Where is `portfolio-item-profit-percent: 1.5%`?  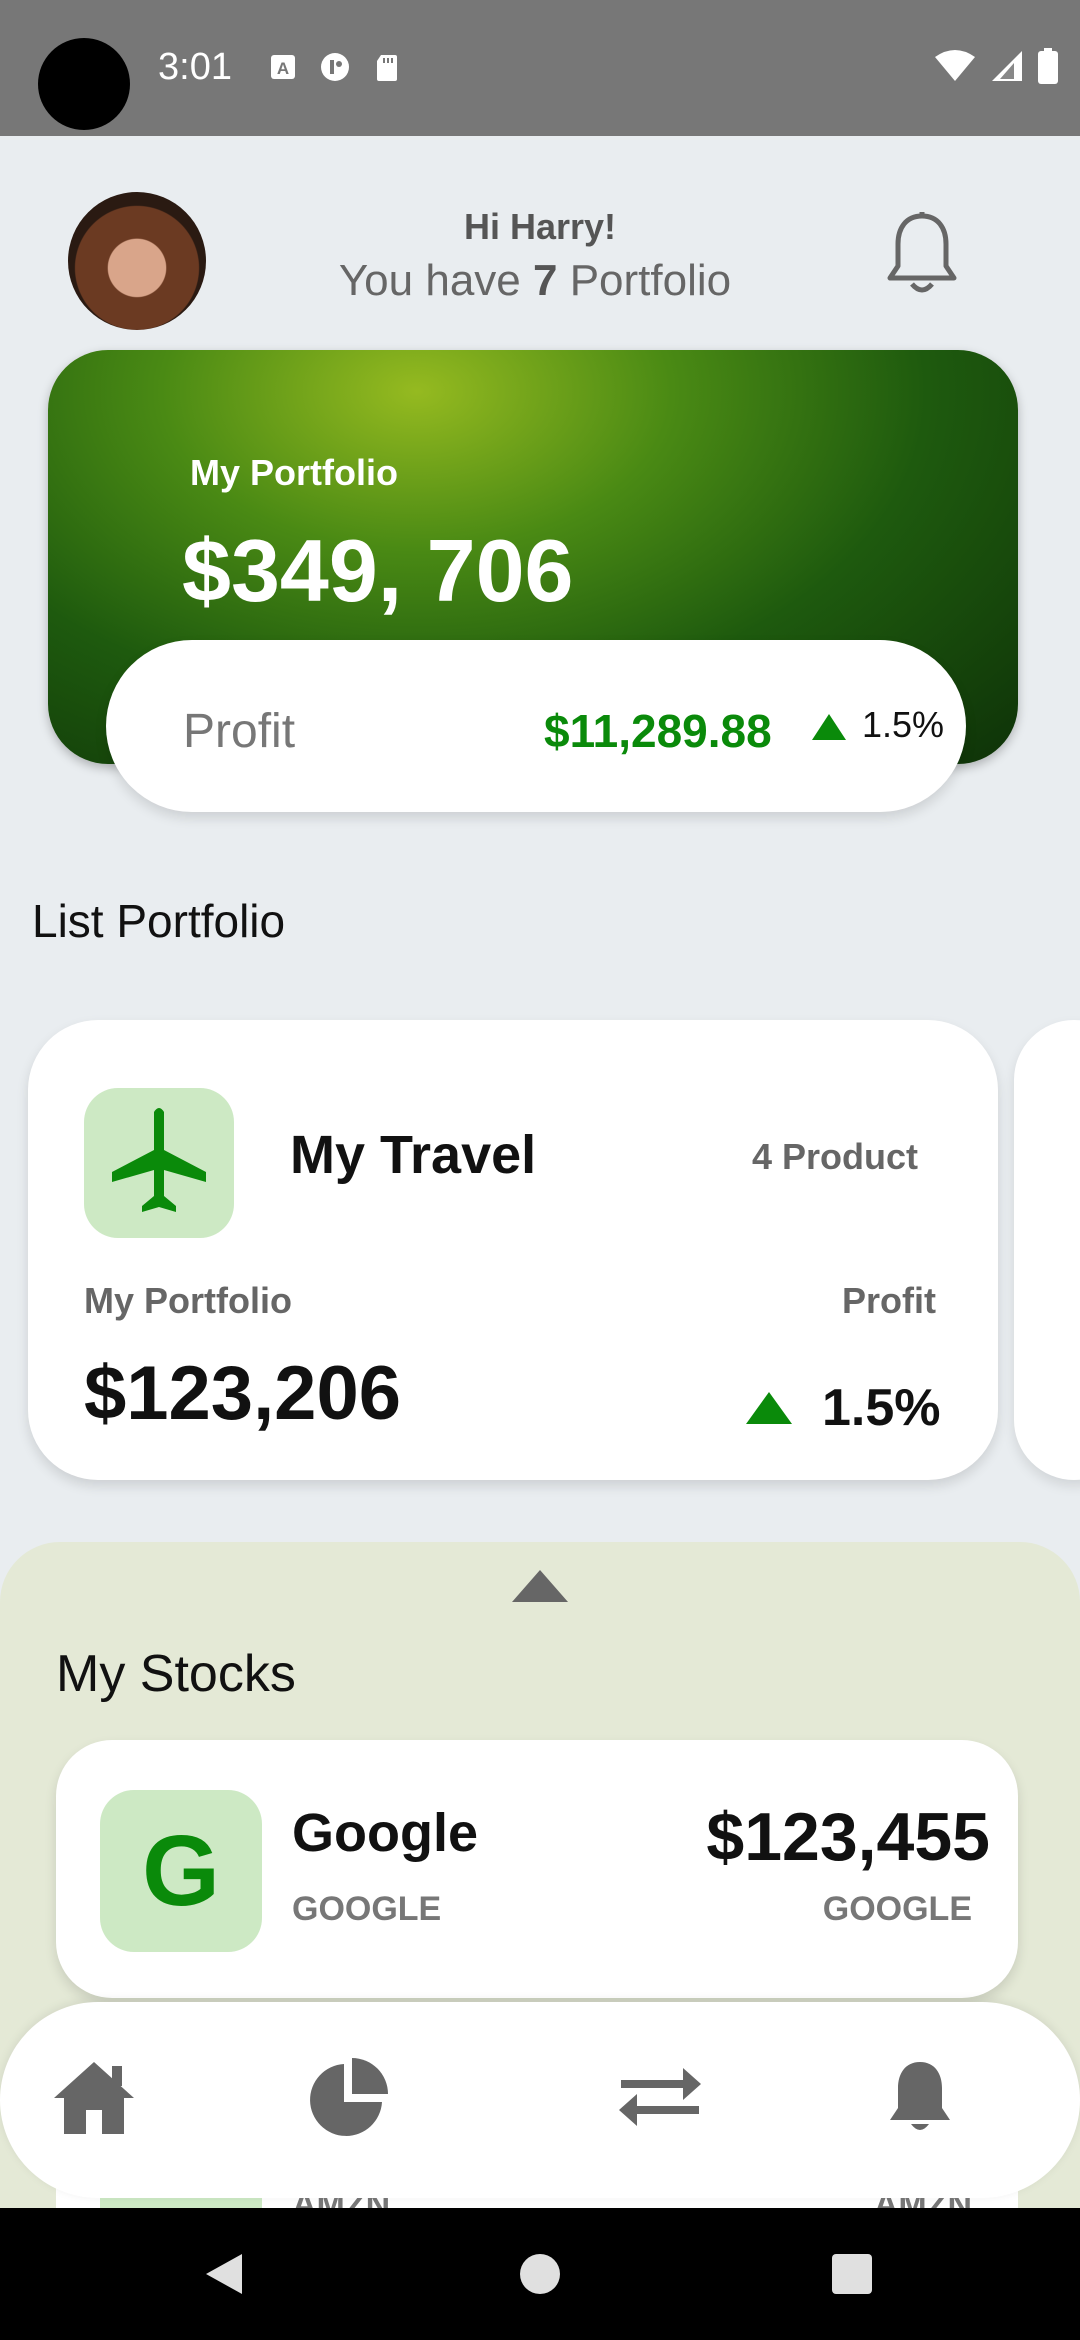
portfolio-item-profit-percent: 1.5% is located at coordinates (881, 1408).